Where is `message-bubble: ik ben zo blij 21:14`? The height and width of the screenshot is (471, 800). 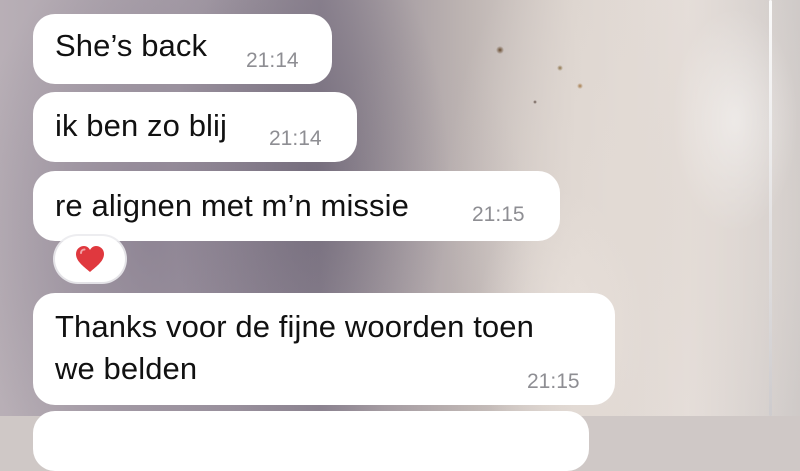 message-bubble: ik ben zo blij 21:14 is located at coordinates (195, 127).